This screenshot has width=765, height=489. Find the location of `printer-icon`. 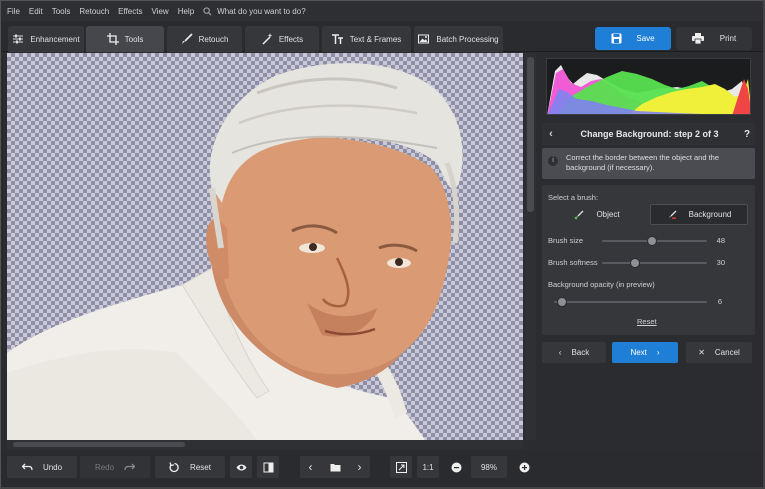

printer-icon is located at coordinates (697, 38).